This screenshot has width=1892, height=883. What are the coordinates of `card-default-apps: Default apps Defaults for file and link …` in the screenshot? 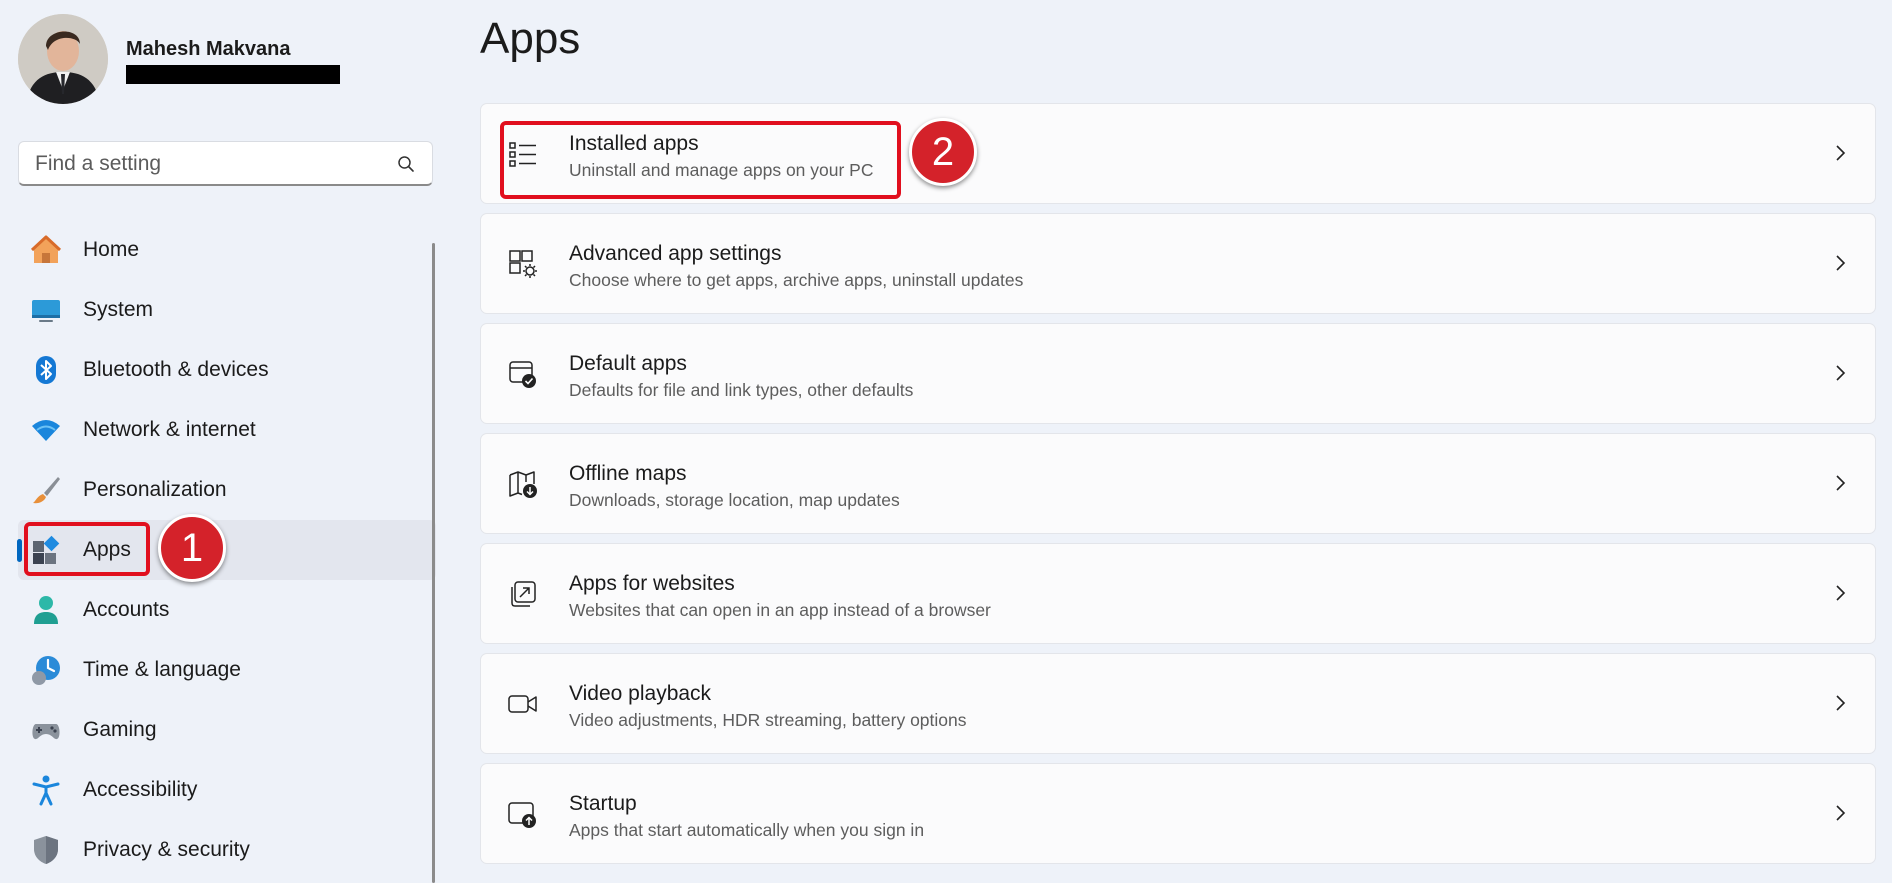 It's located at (1178, 373).